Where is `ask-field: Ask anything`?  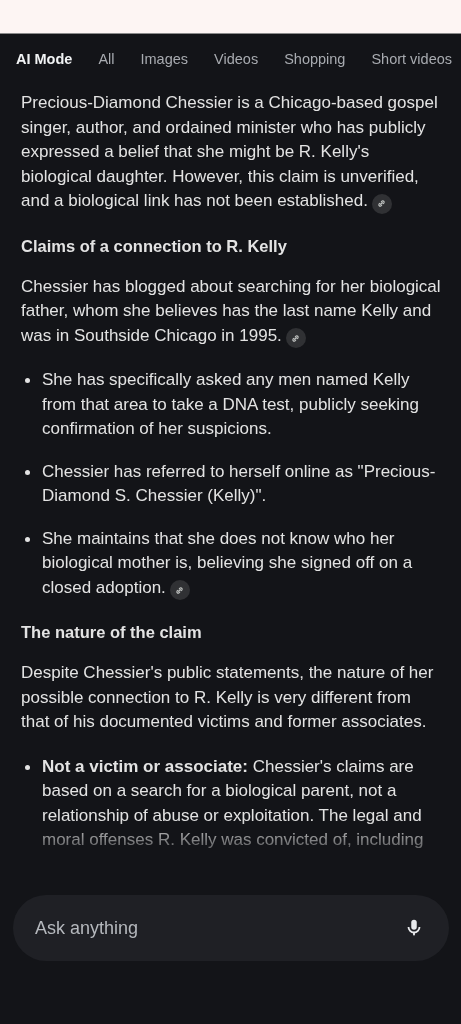 ask-field: Ask anything is located at coordinates (231, 928).